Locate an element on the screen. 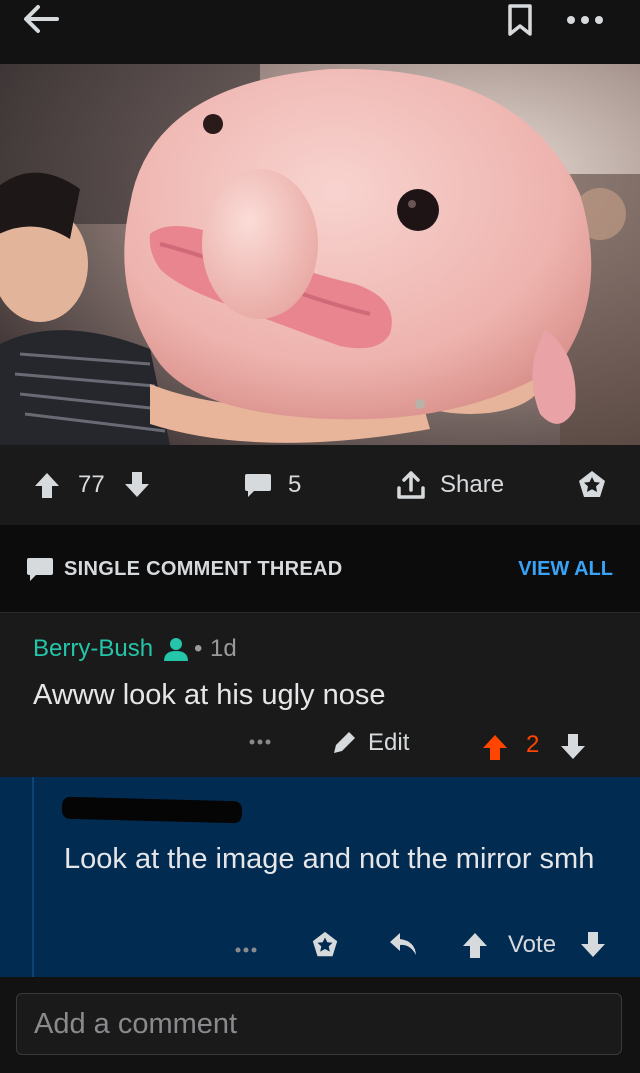 The width and height of the screenshot is (640, 1073). post-comment-count: 5 is located at coordinates (295, 484).